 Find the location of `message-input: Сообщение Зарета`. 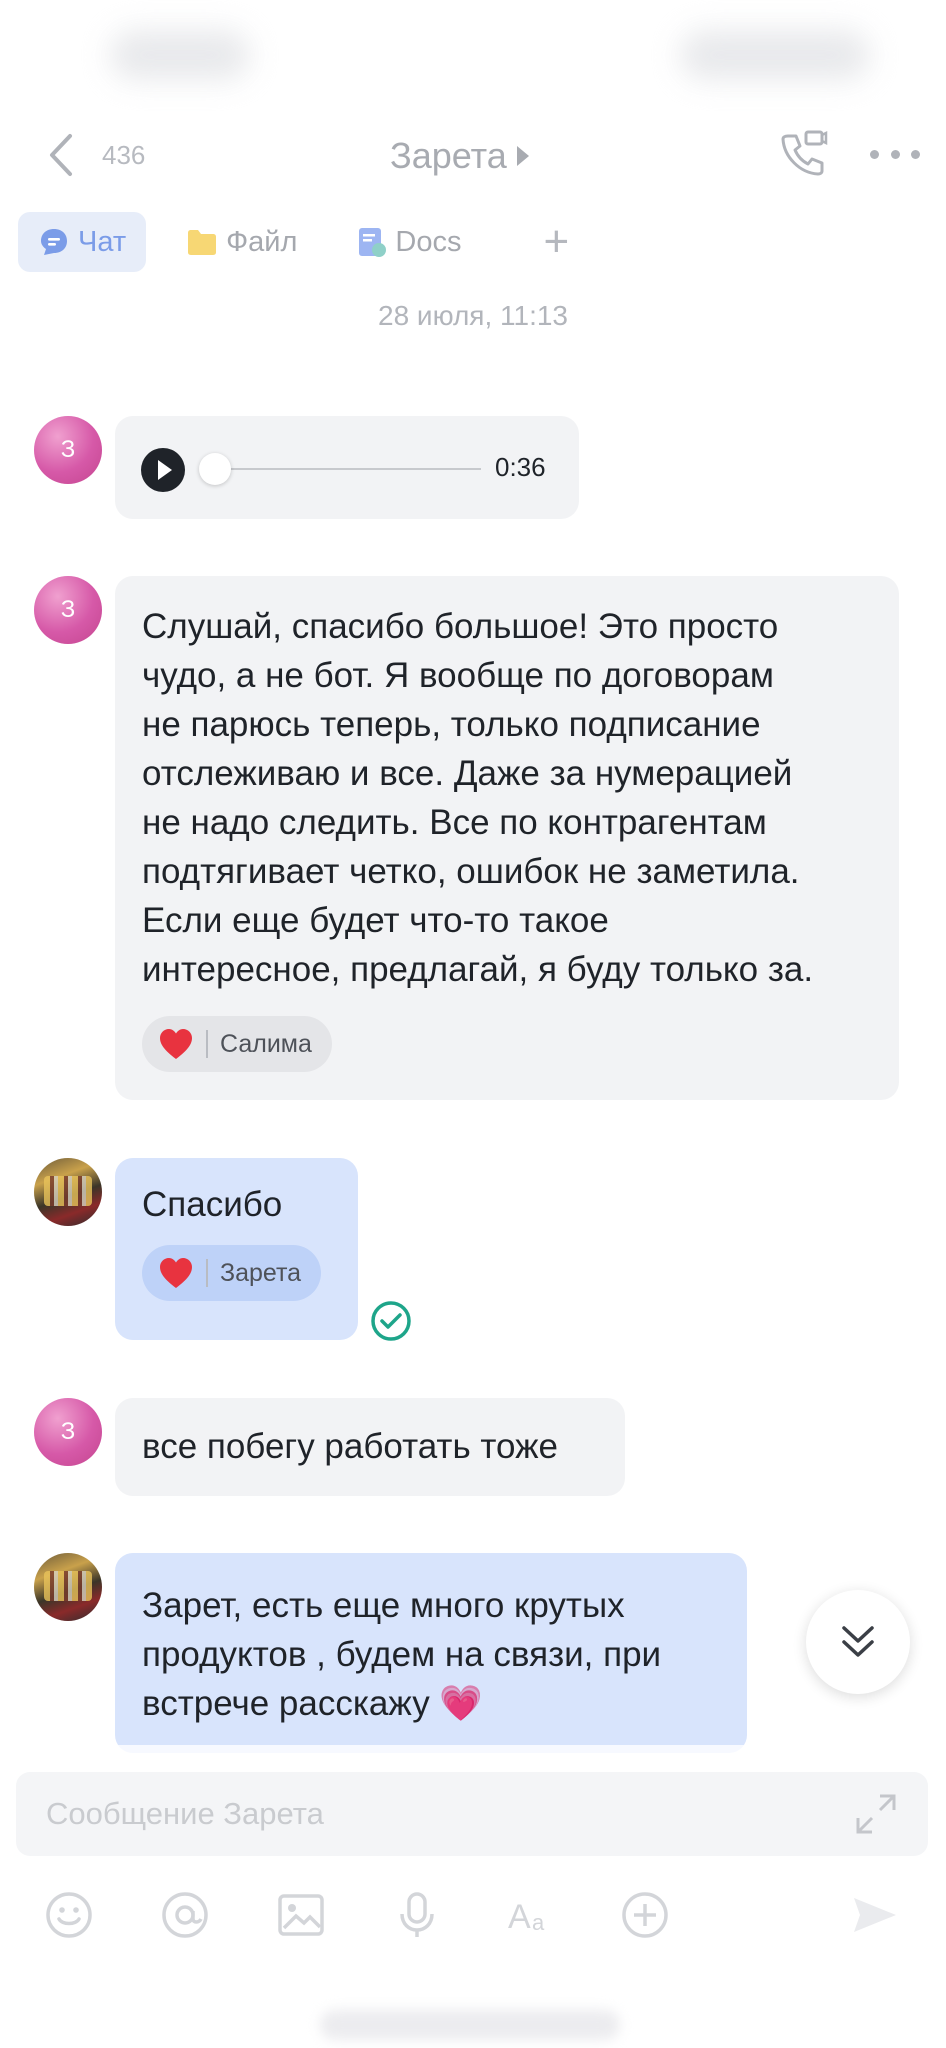

message-input: Сообщение Зарета is located at coordinates (472, 1814).